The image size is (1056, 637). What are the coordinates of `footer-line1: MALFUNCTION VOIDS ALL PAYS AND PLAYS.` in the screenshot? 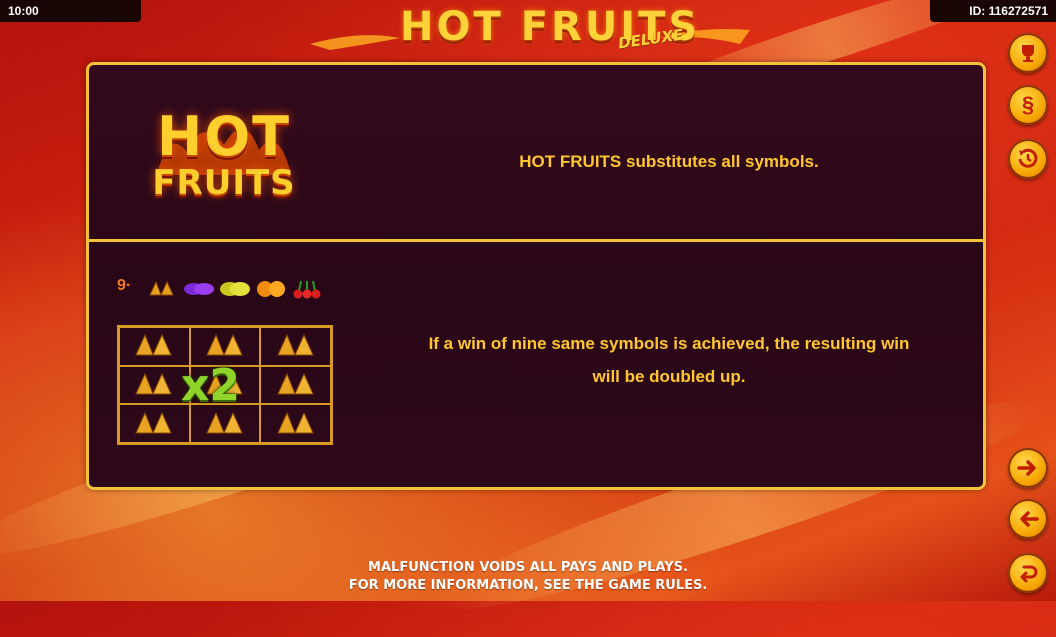 It's located at (528, 567).